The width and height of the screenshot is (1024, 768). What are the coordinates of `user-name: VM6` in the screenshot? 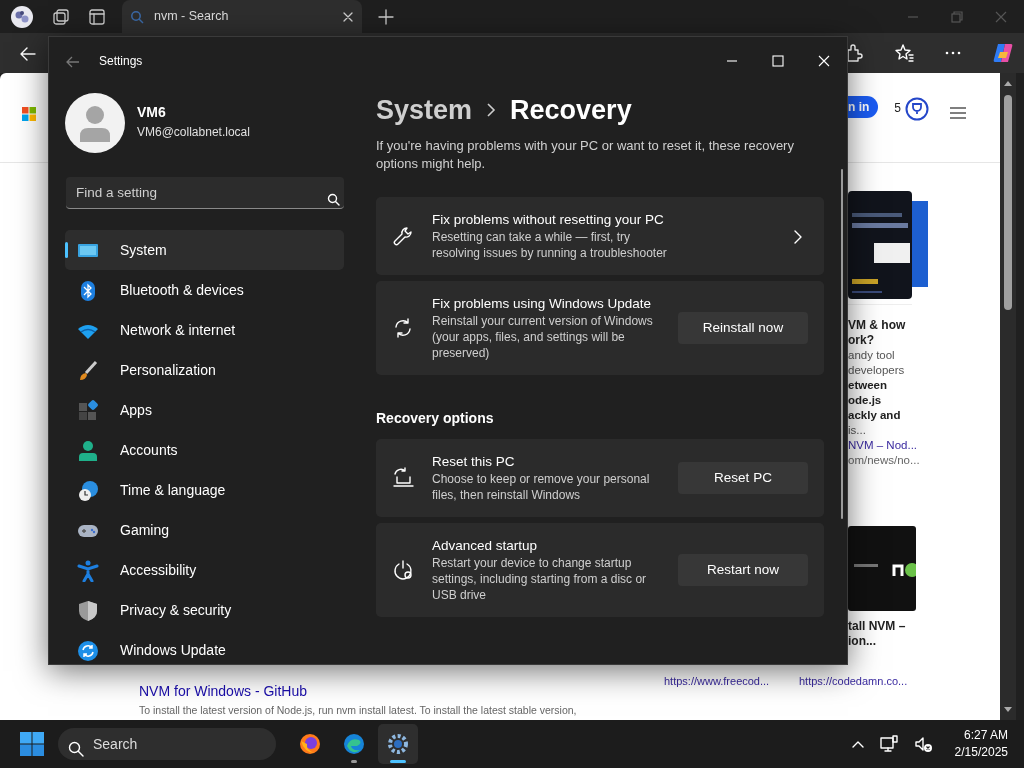 It's located at (152, 112).